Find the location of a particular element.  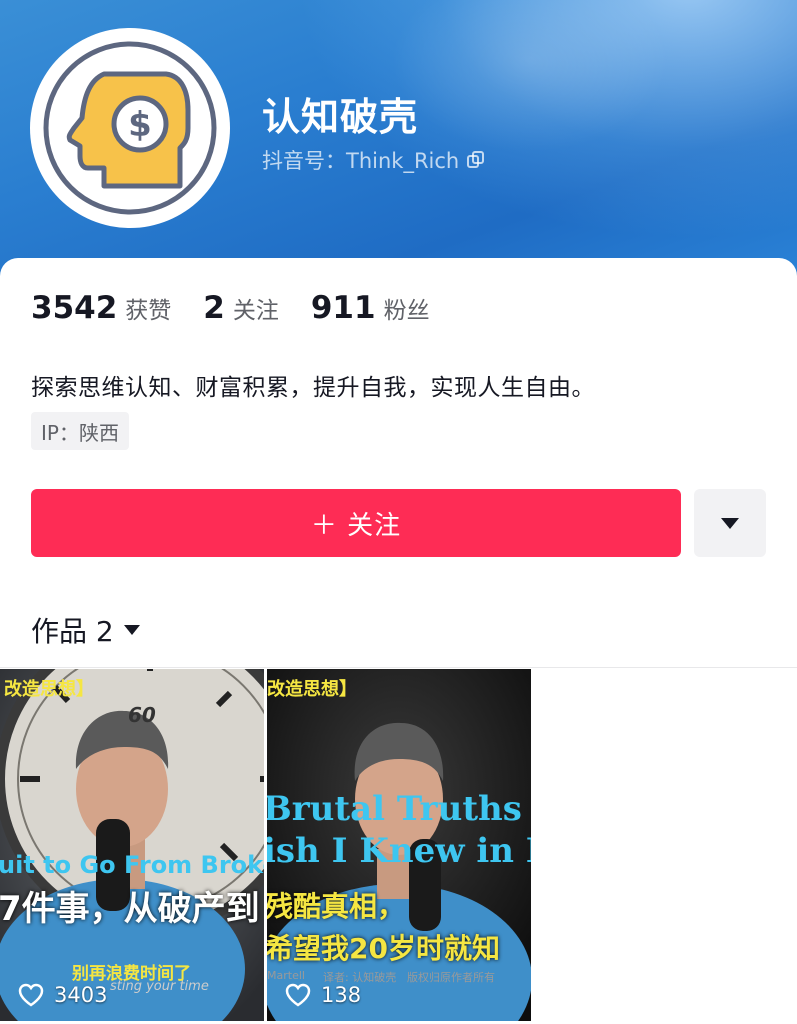

copy-icon is located at coordinates (476, 160).